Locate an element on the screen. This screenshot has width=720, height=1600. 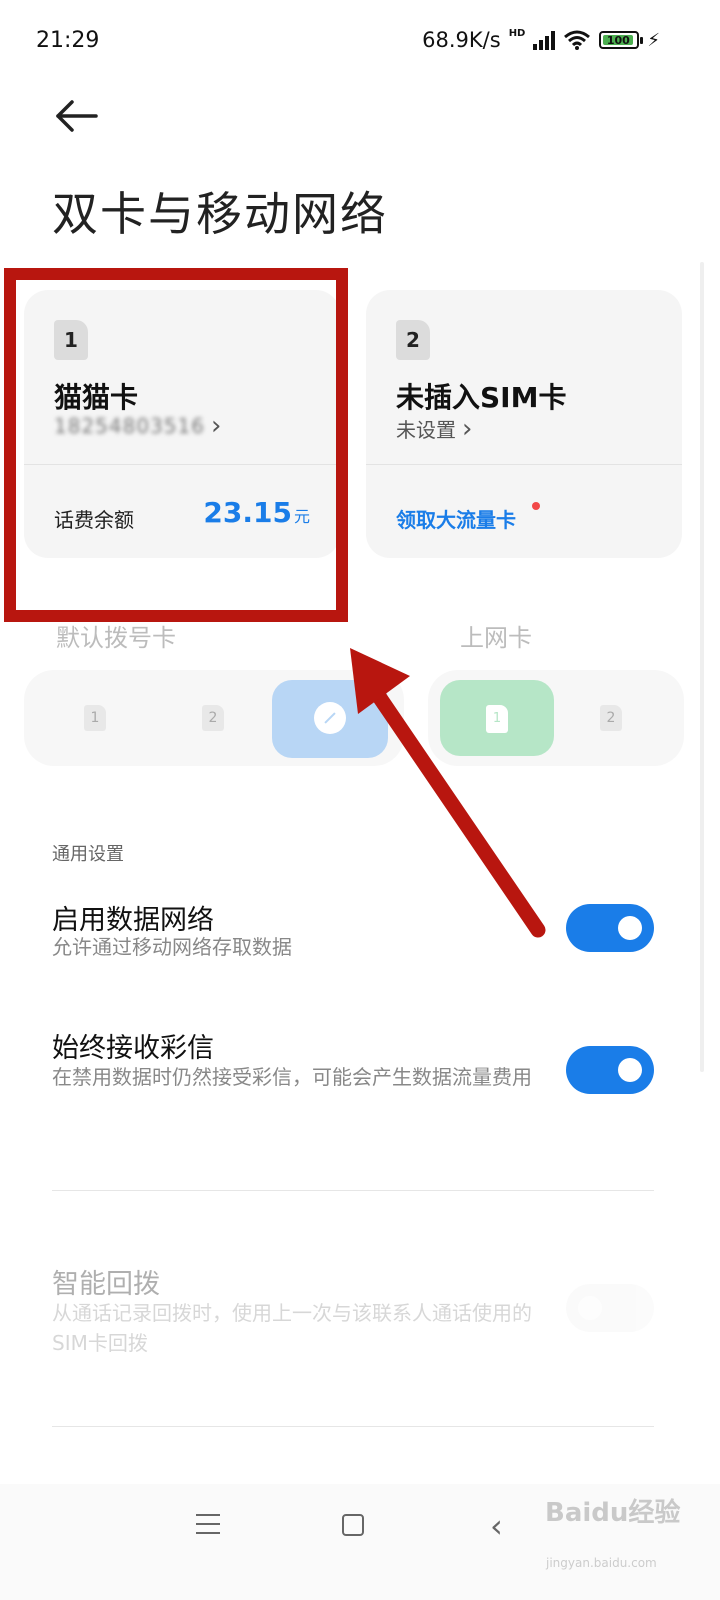
default-dial-label: 默认拨号卡 is located at coordinates (116, 638).